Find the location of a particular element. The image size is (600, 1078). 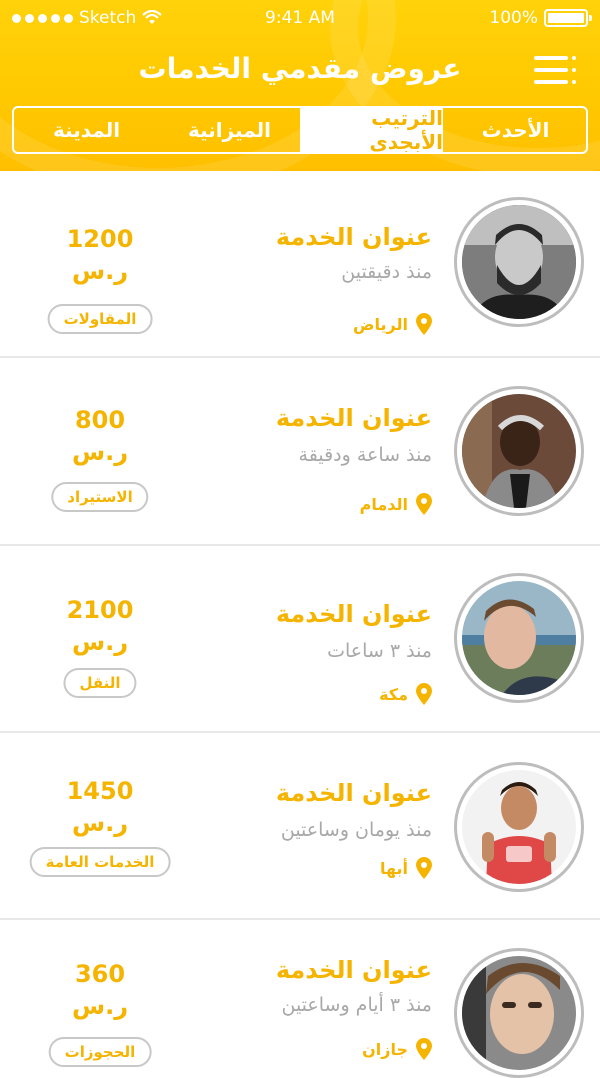

location: الرياض is located at coordinates (392, 324).